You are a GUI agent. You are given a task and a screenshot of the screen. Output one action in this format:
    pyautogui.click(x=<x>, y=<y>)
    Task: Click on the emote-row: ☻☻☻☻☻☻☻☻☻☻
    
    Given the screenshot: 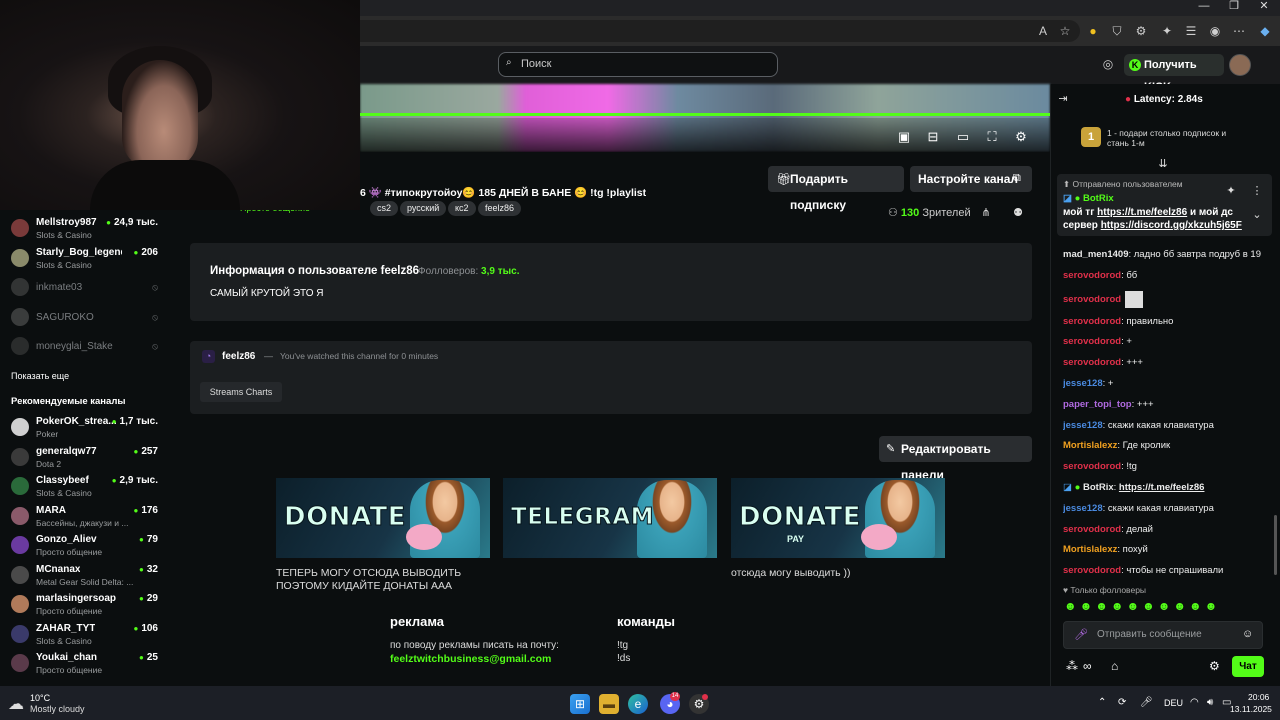 What is the action you would take?
    pyautogui.click(x=1164, y=607)
    